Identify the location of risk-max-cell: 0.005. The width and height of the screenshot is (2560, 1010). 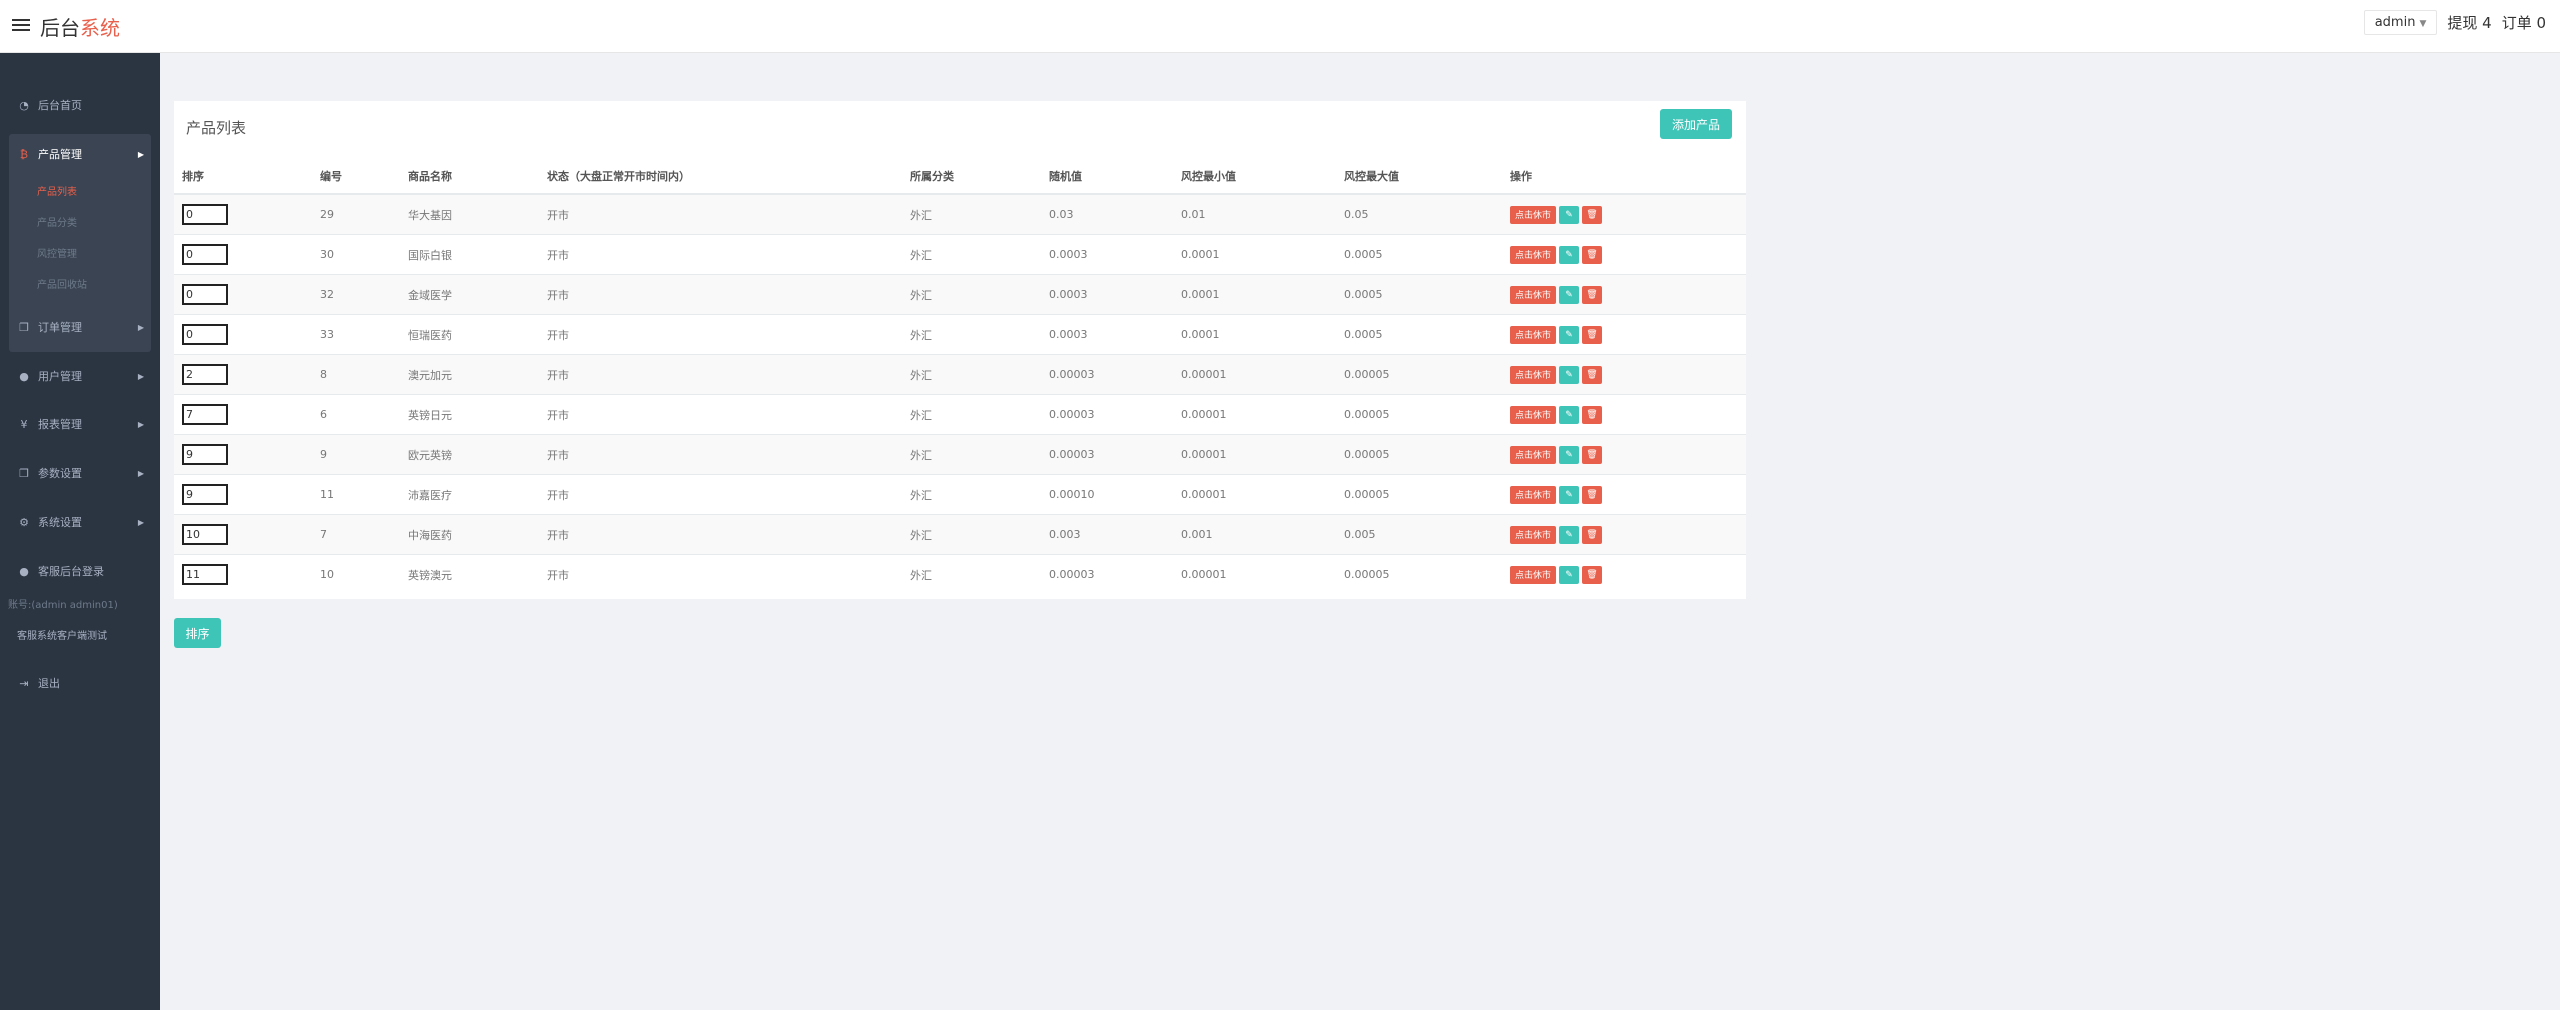
(1419, 534).